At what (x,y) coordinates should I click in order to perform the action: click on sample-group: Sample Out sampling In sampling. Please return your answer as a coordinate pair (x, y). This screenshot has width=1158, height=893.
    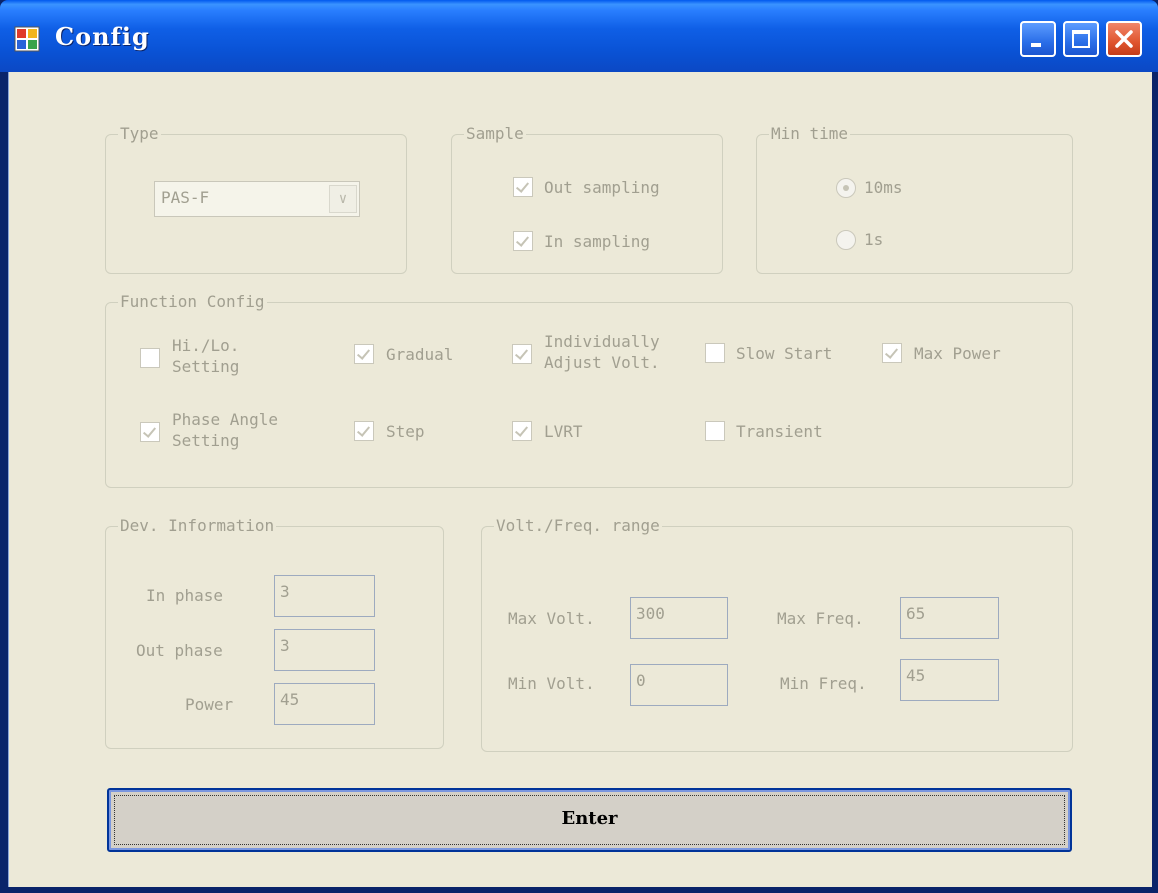
    Looking at the image, I should click on (587, 198).